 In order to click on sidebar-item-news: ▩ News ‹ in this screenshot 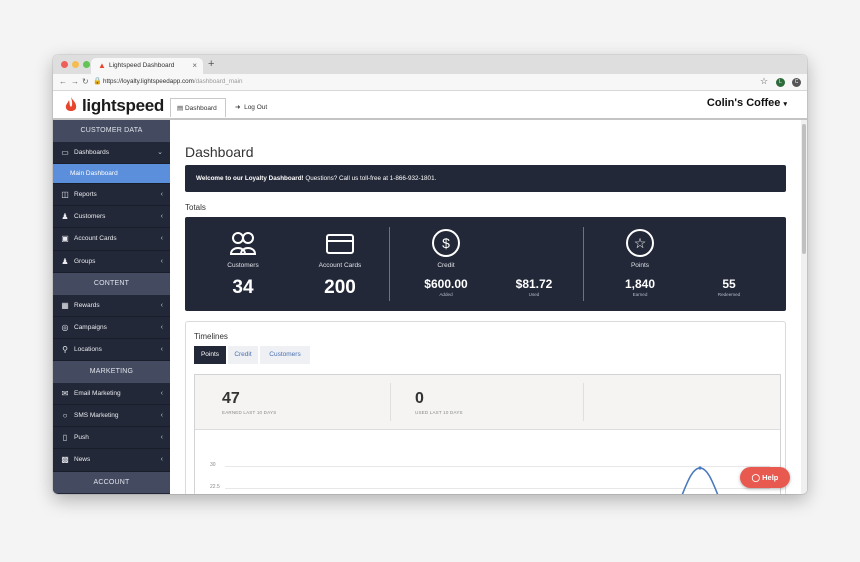, I will do `click(111, 460)`.